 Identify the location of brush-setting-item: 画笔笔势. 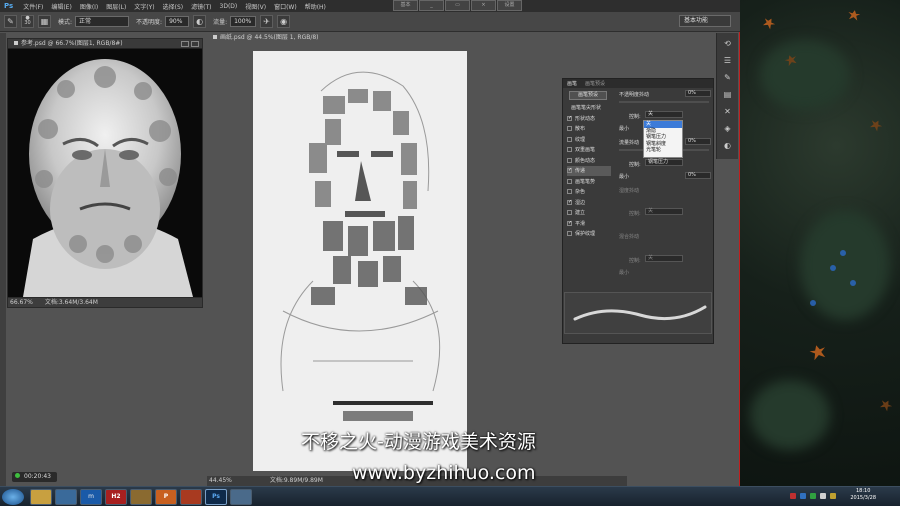
(589, 181).